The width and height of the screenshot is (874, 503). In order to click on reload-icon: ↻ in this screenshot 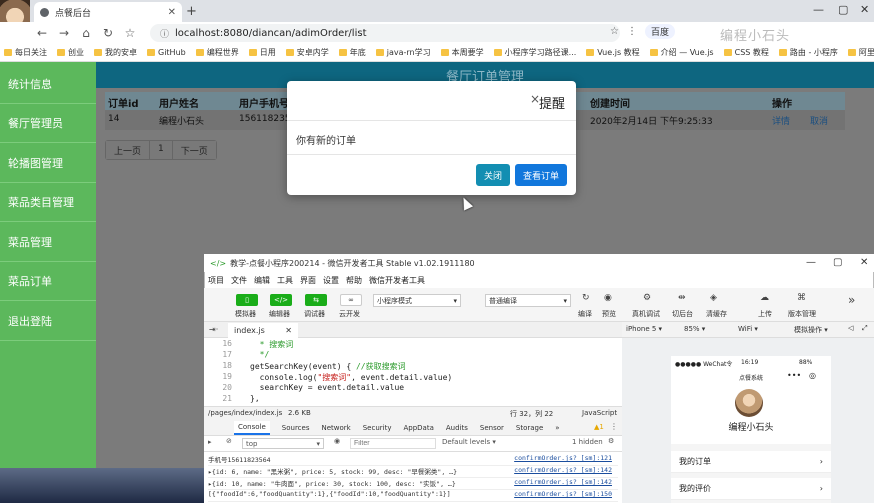, I will do `click(108, 33)`.